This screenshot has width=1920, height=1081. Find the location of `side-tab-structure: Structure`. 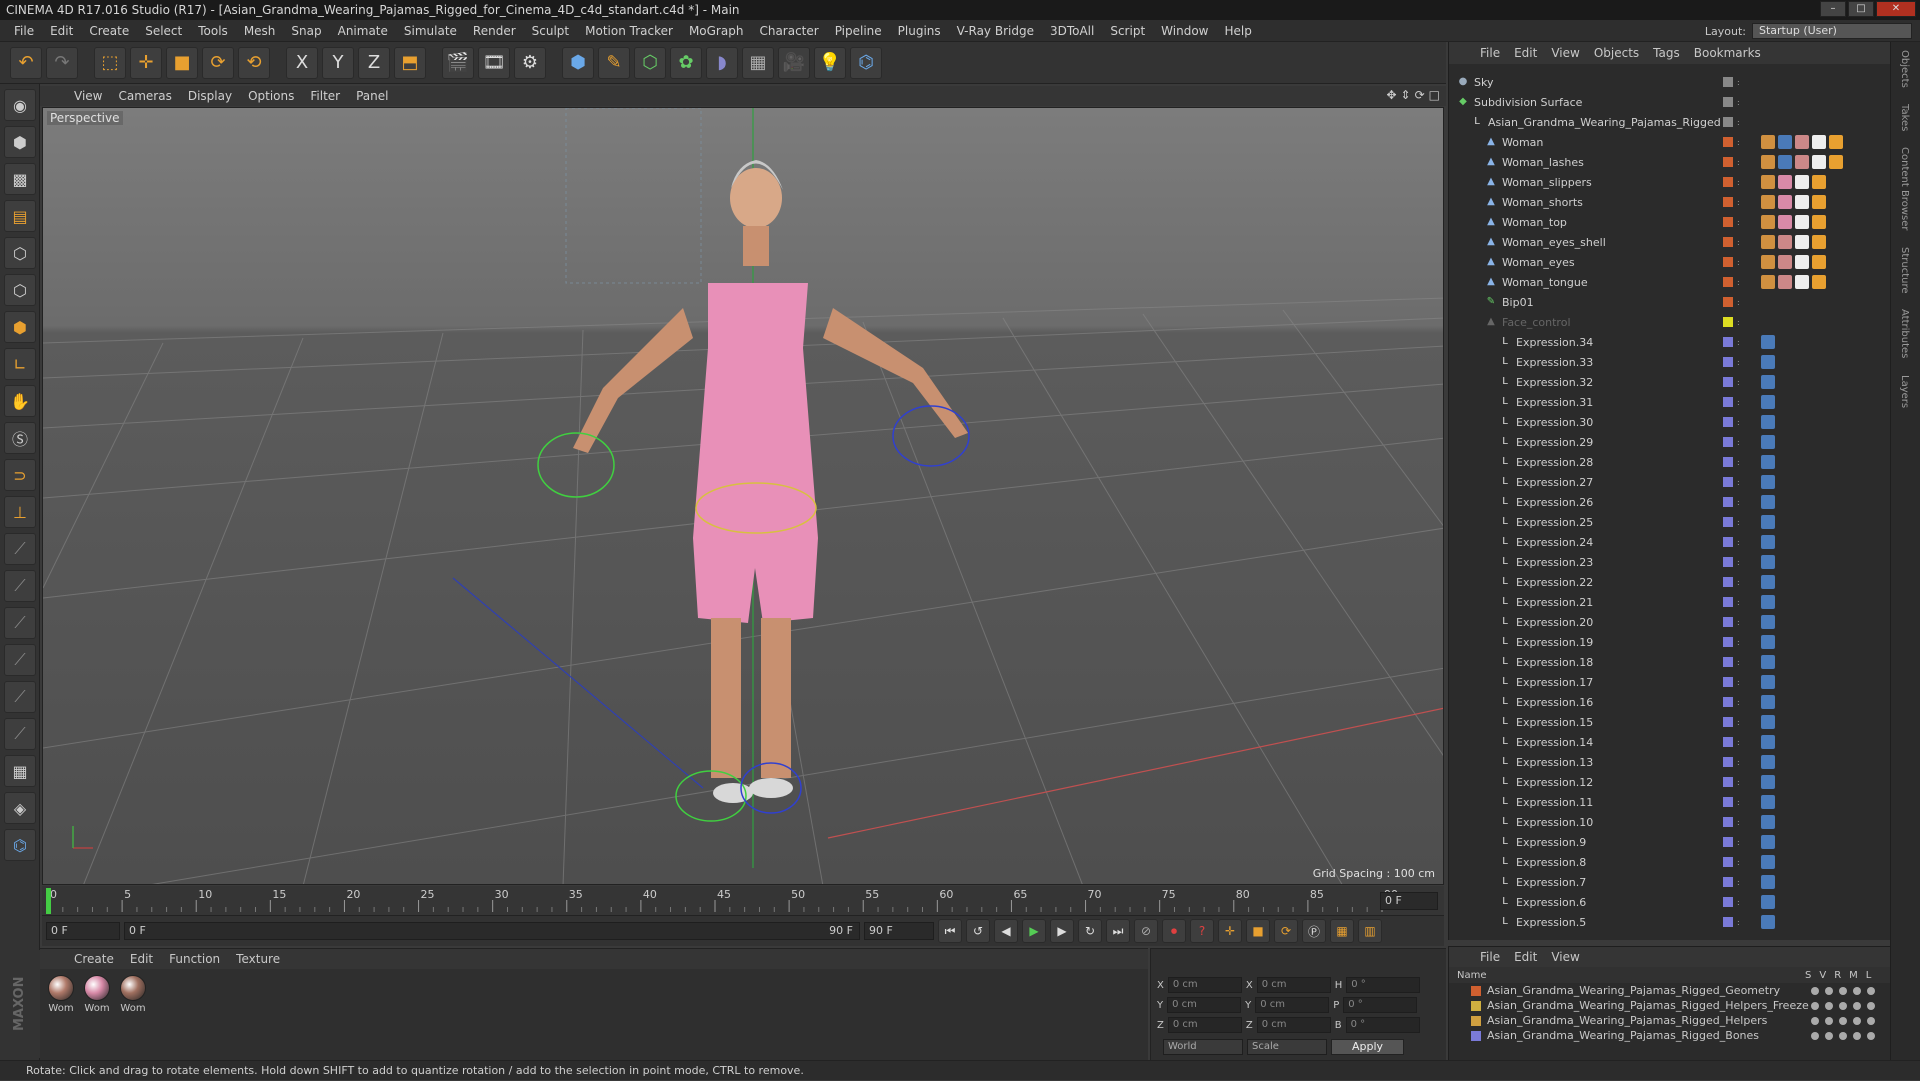

side-tab-structure: Structure is located at coordinates (1904, 270).